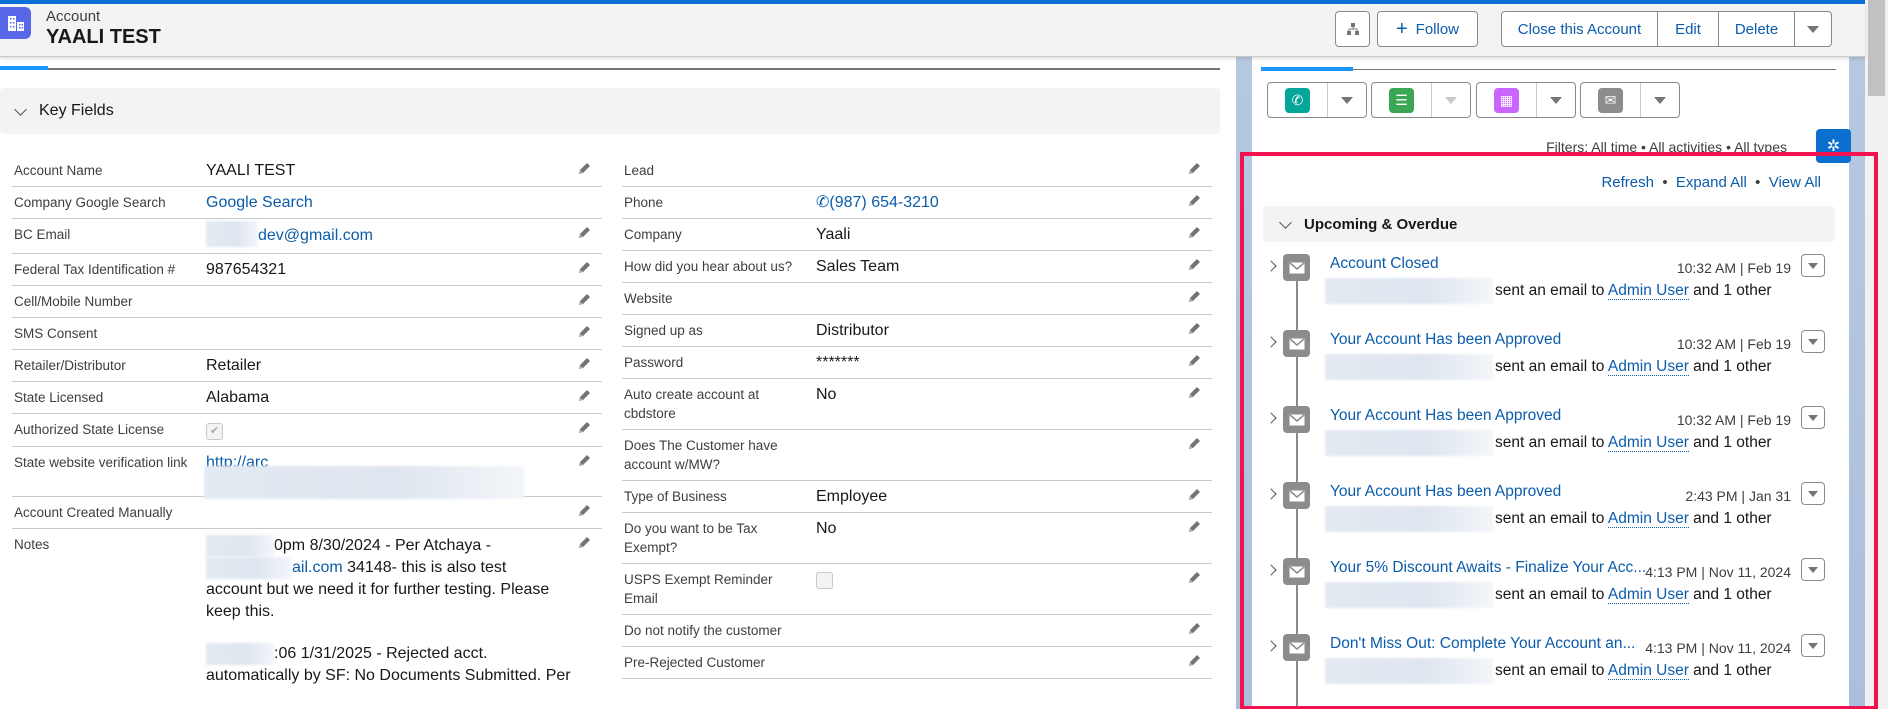 The width and height of the screenshot is (1888, 709). What do you see at coordinates (1556, 100) in the screenshot?
I see `new-event-dropdown` at bounding box center [1556, 100].